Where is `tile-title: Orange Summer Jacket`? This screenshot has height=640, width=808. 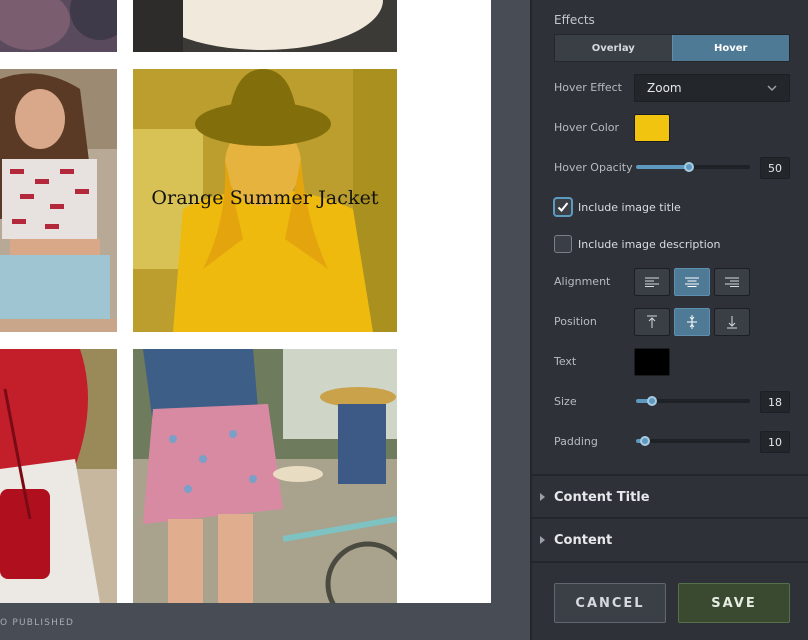
tile-title: Orange Summer Jacket is located at coordinates (265, 198).